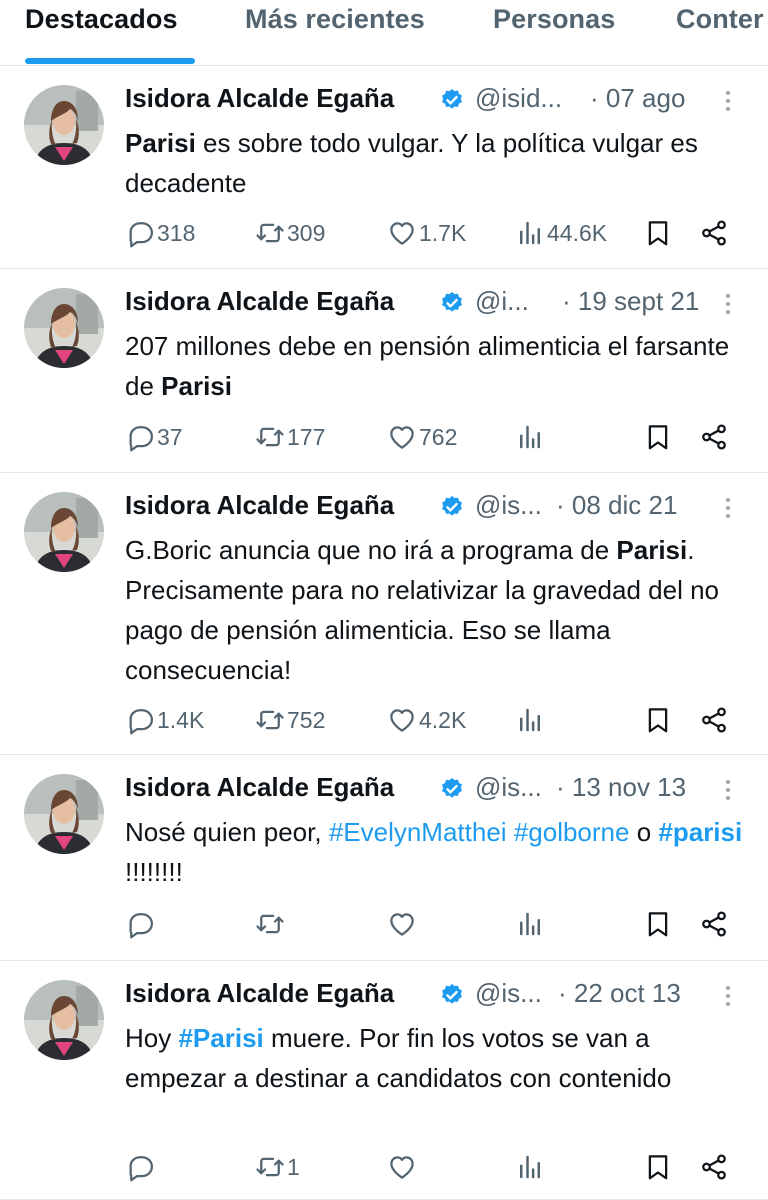  I want to click on hashtag-link: #Parisi, so click(220, 1038).